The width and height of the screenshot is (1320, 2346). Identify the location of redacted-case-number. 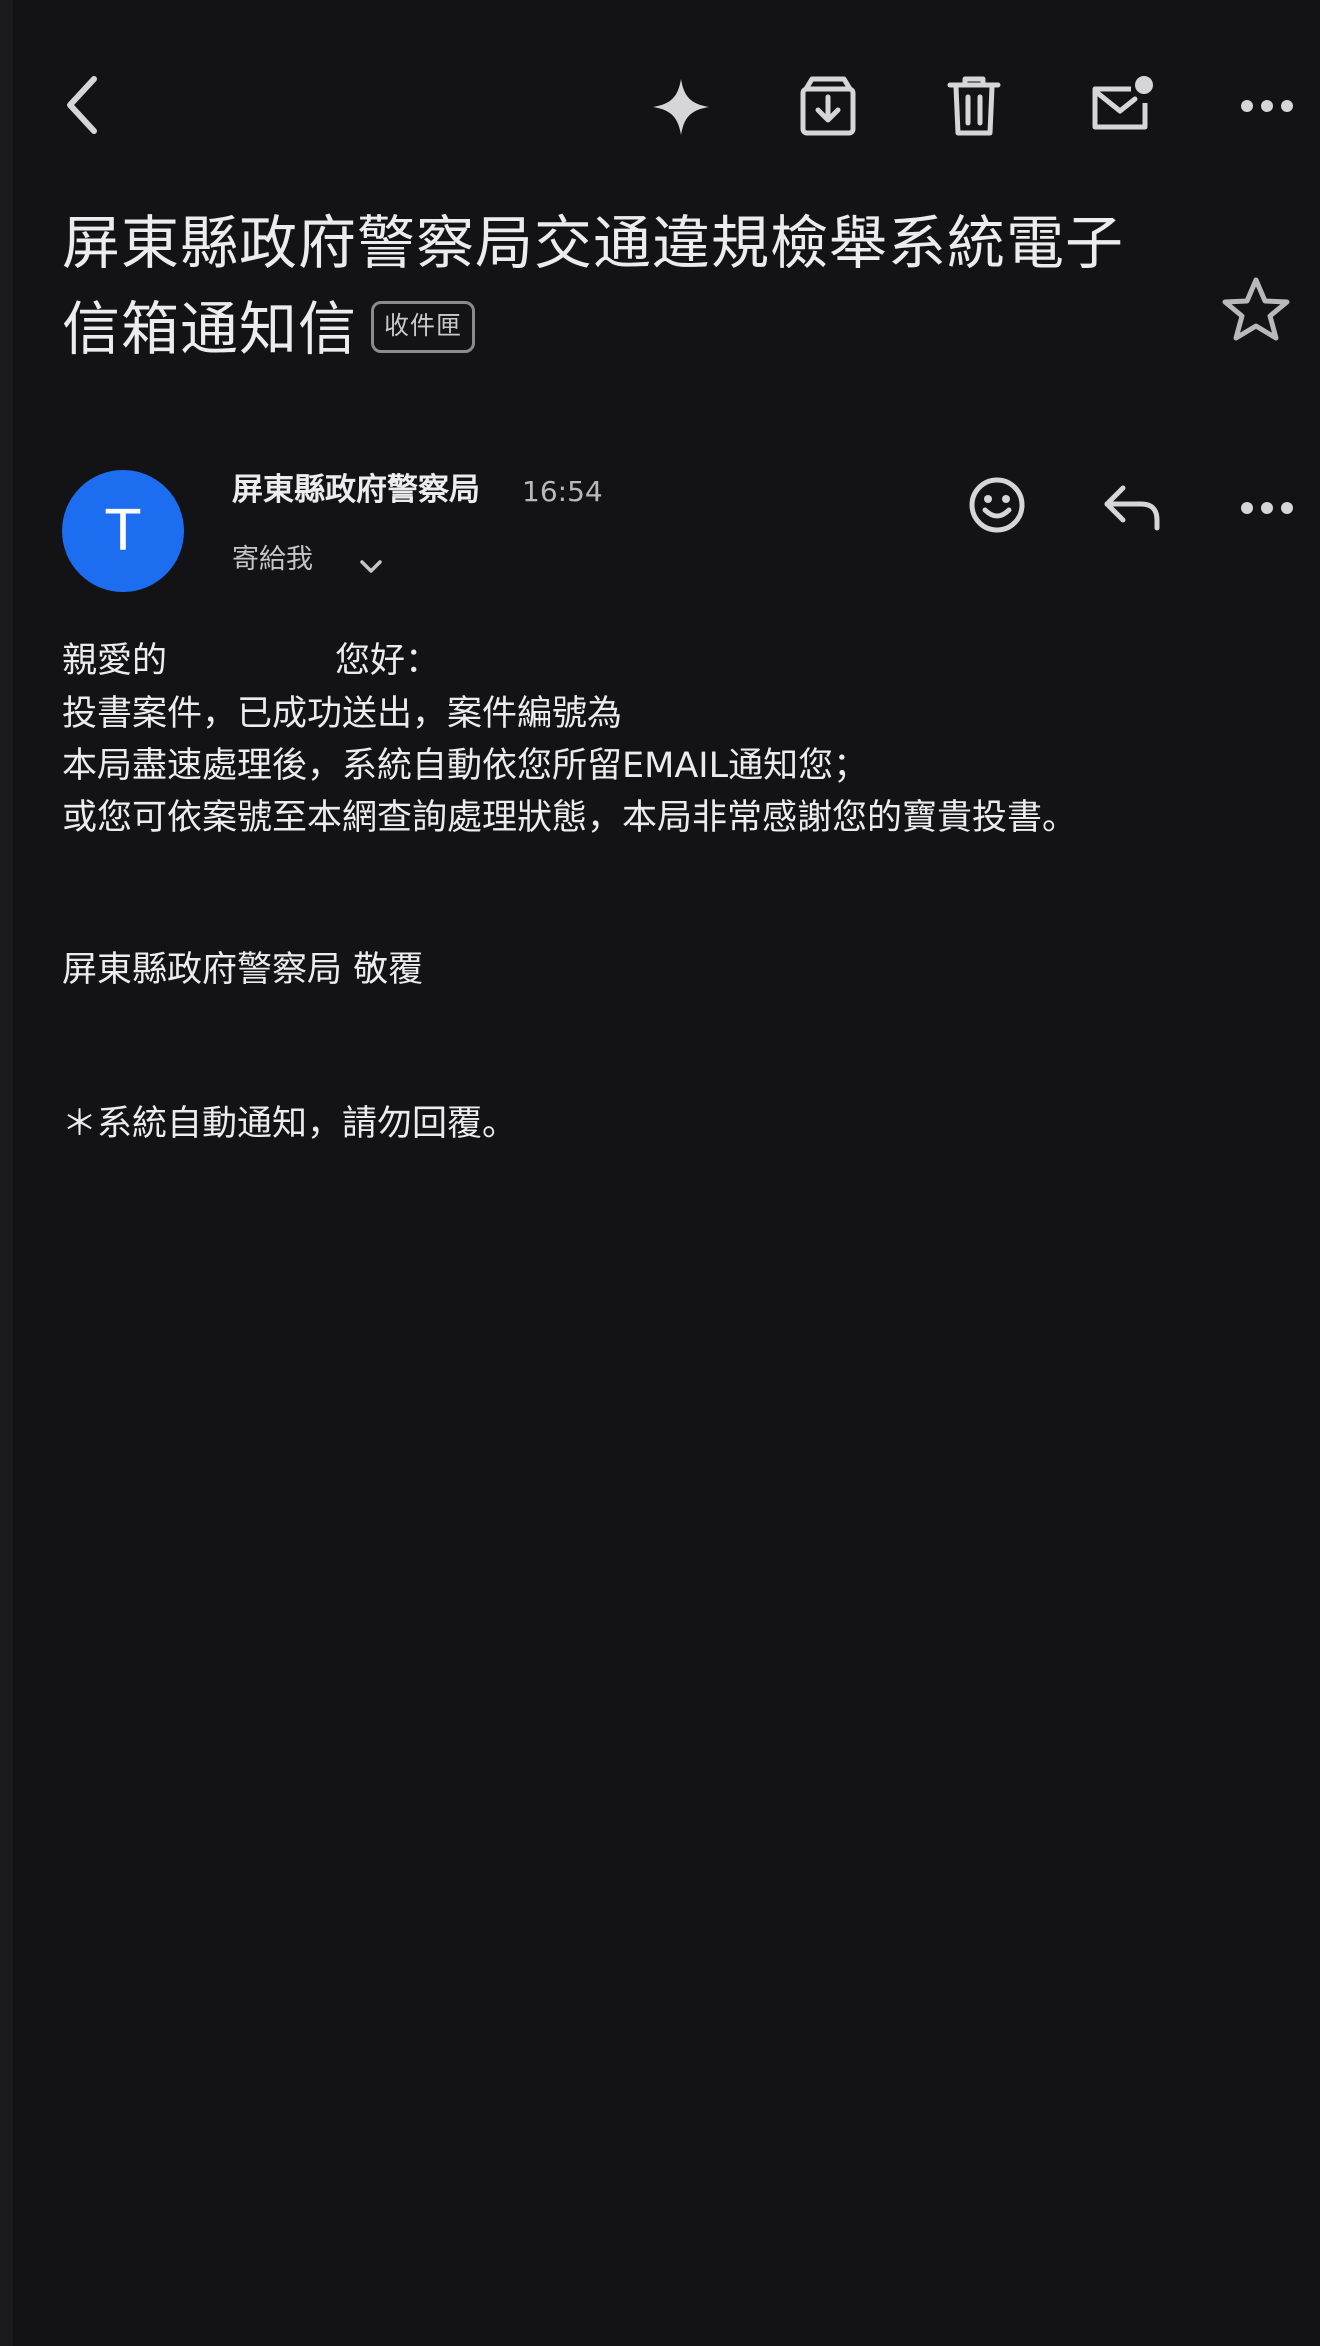
(762, 706).